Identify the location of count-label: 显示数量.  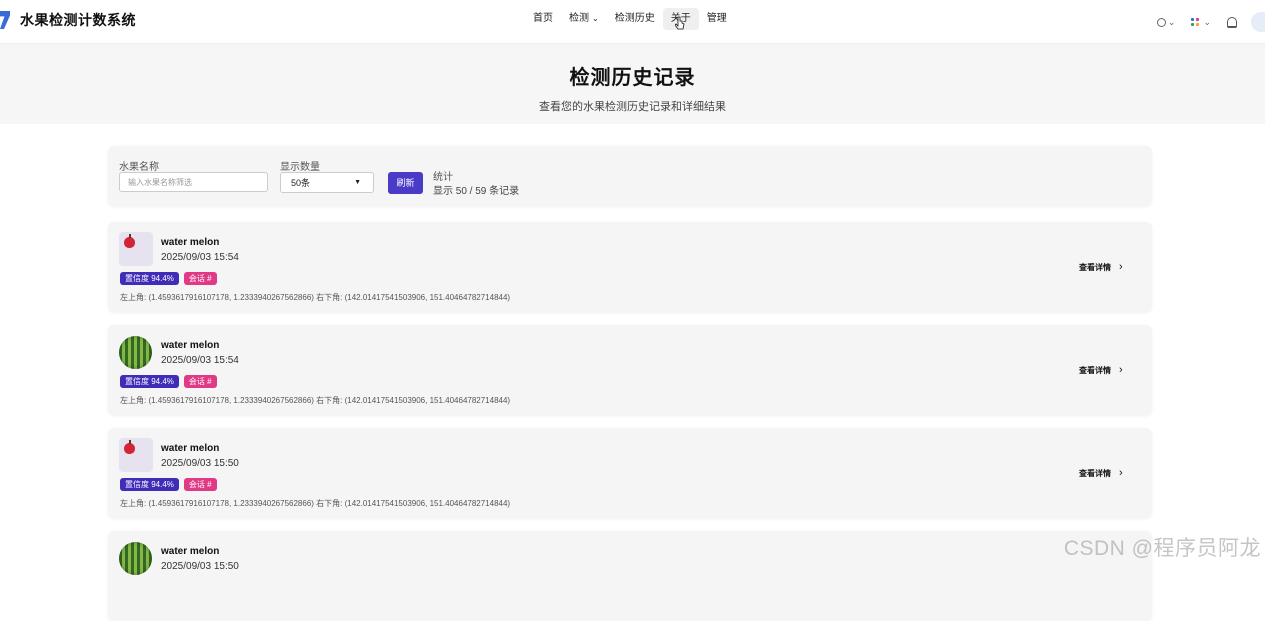
(300, 167).